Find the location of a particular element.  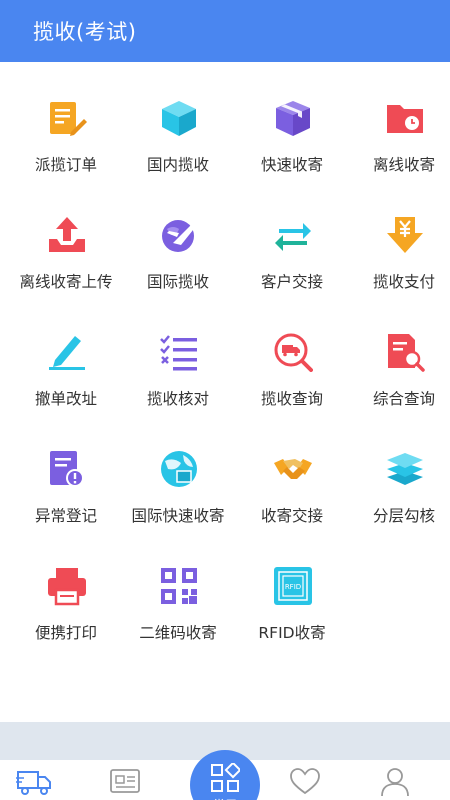

delivery-truck-icon is located at coordinates (33, 783).